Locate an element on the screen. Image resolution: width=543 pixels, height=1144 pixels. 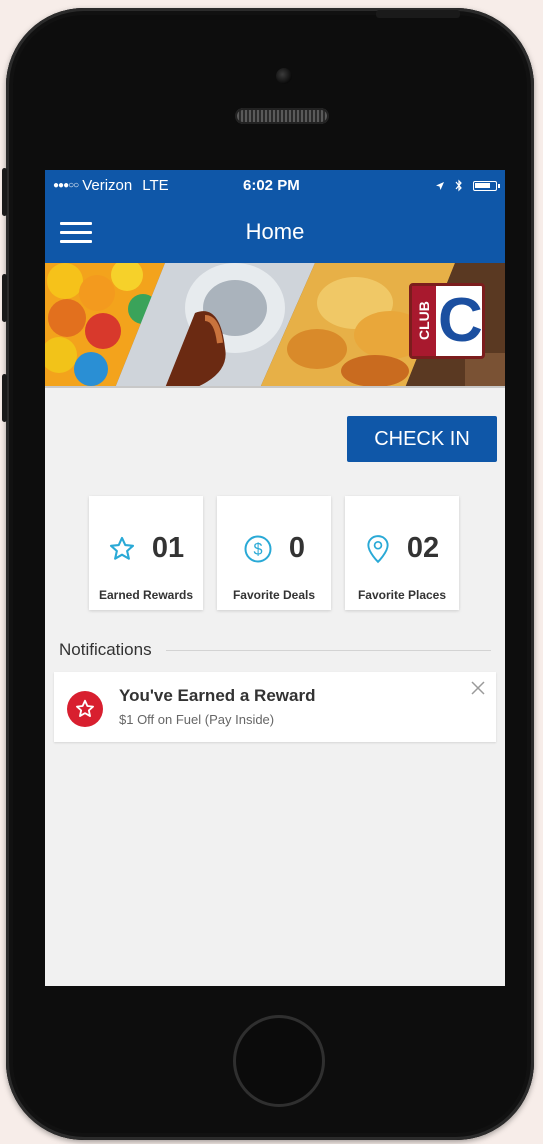
club-logo-letter: C is located at coordinates (460, 320).